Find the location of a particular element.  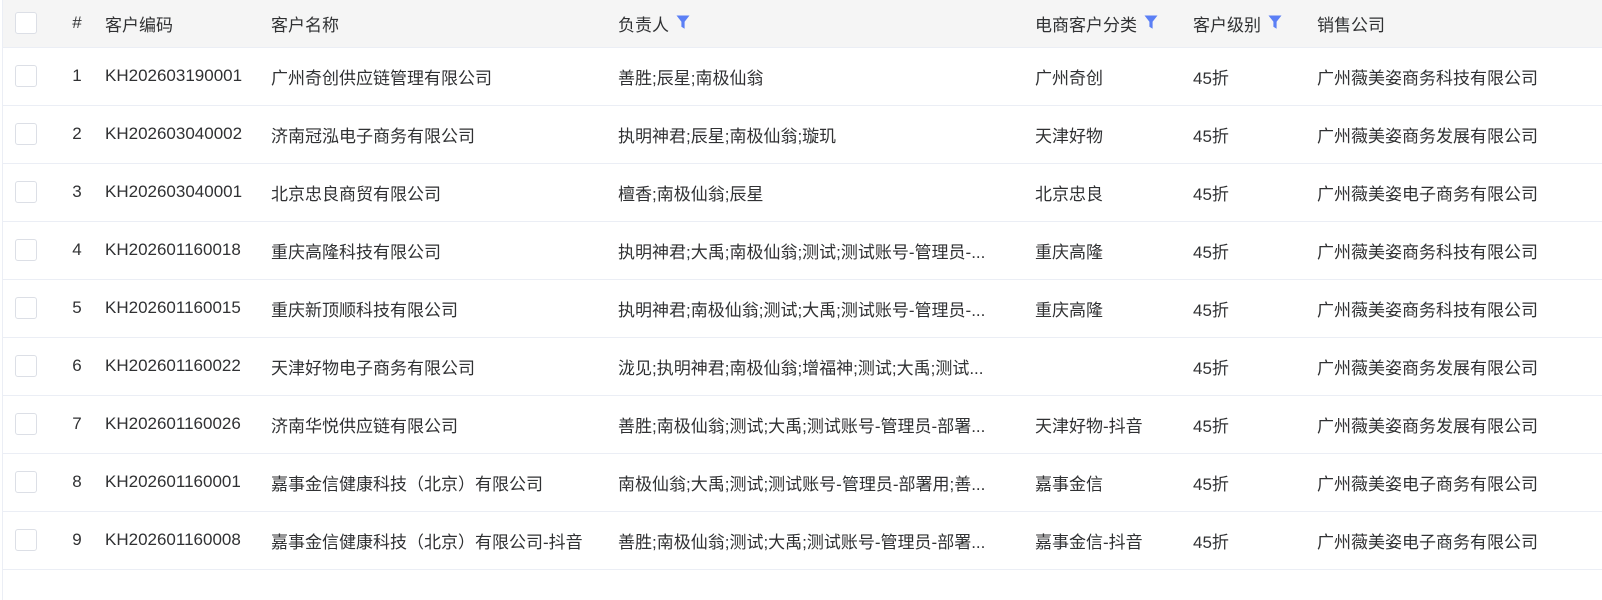

ecommerce-category: 天津好物 is located at coordinates (1114, 134).